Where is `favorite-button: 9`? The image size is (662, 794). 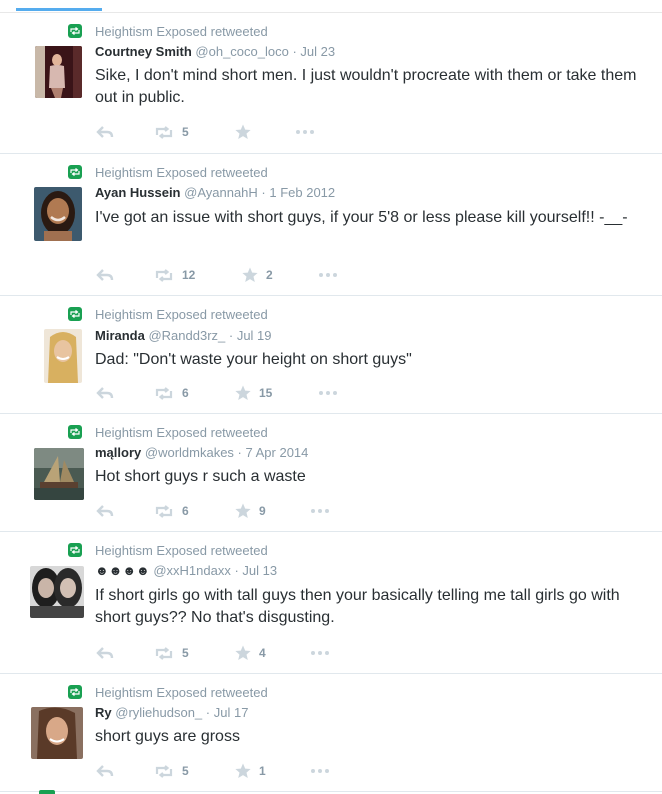
favorite-button: 9 is located at coordinates (250, 511).